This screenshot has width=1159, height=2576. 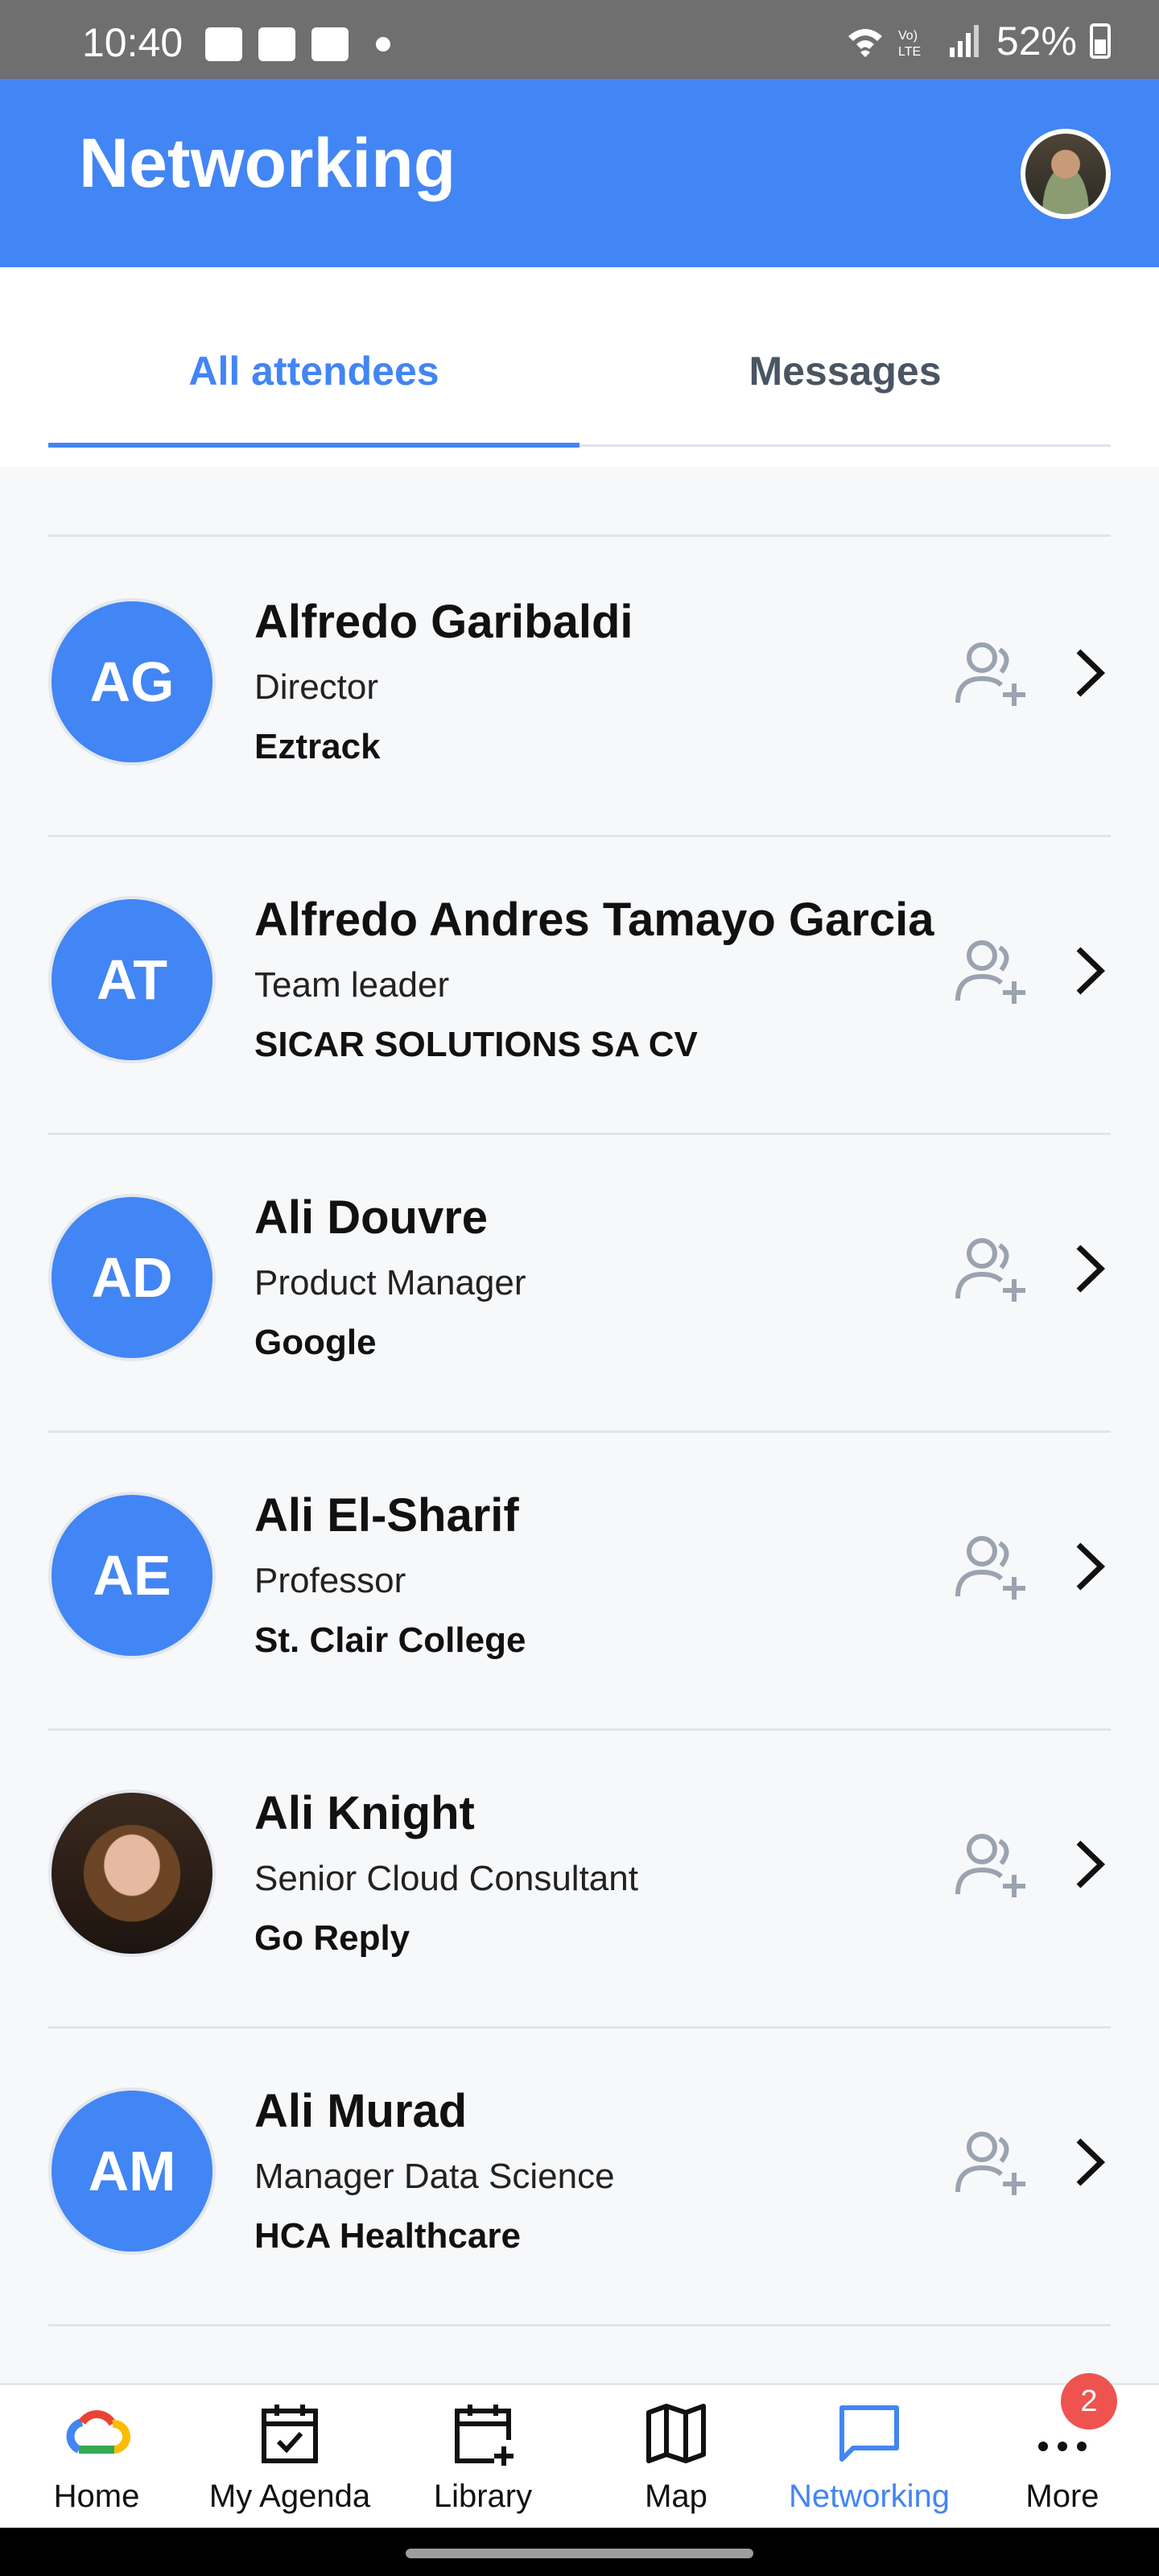 What do you see at coordinates (383, 44) in the screenshot?
I see `more-notifications-icon` at bounding box center [383, 44].